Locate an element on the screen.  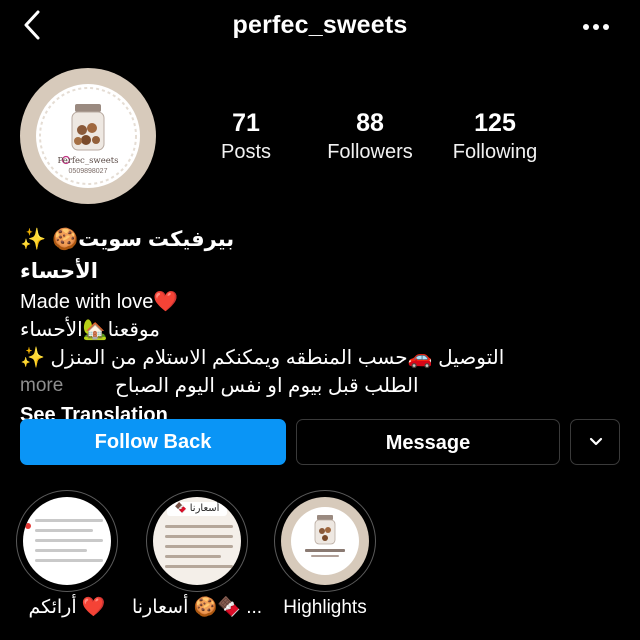
posts-stat: 71 Posts is located at coordinates (246, 137).